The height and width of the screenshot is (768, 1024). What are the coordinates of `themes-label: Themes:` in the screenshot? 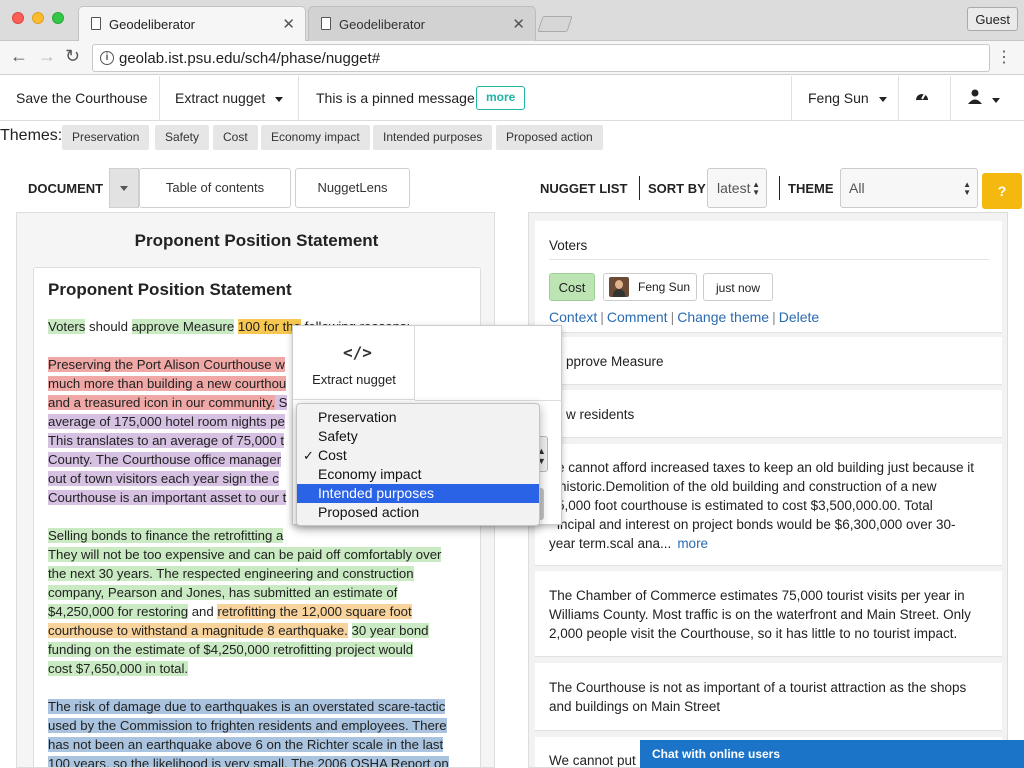 It's located at (31, 135).